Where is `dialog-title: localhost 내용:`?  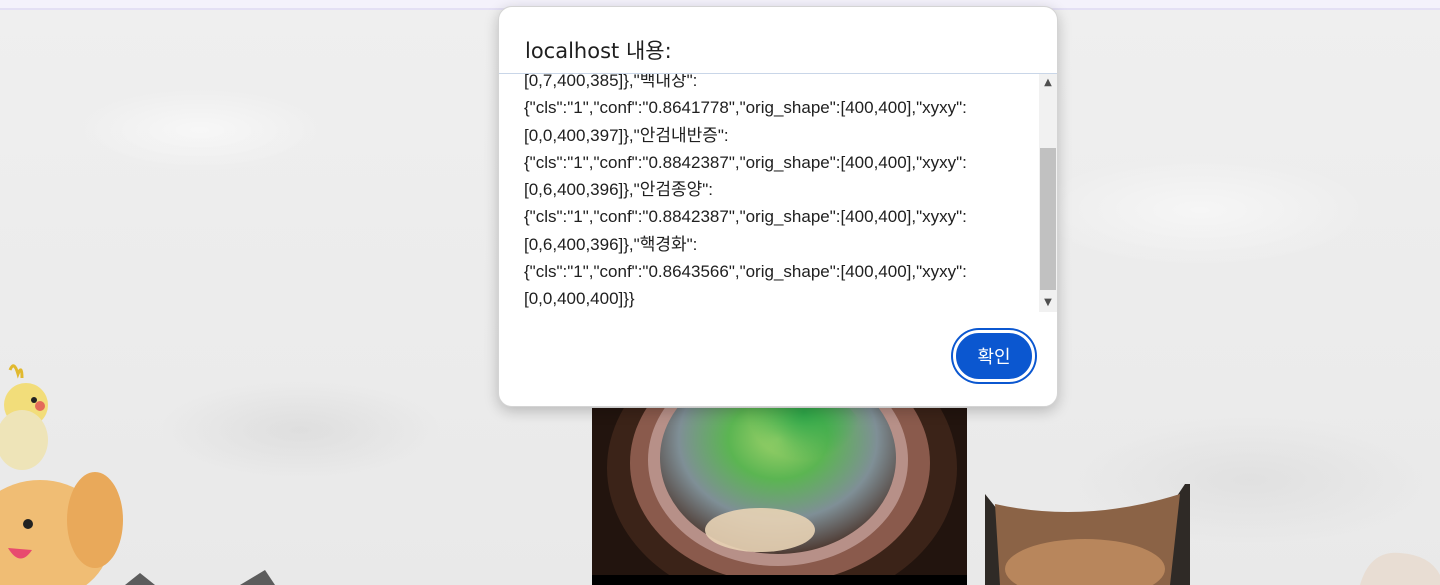
dialog-title: localhost 내용: is located at coordinates (598, 51).